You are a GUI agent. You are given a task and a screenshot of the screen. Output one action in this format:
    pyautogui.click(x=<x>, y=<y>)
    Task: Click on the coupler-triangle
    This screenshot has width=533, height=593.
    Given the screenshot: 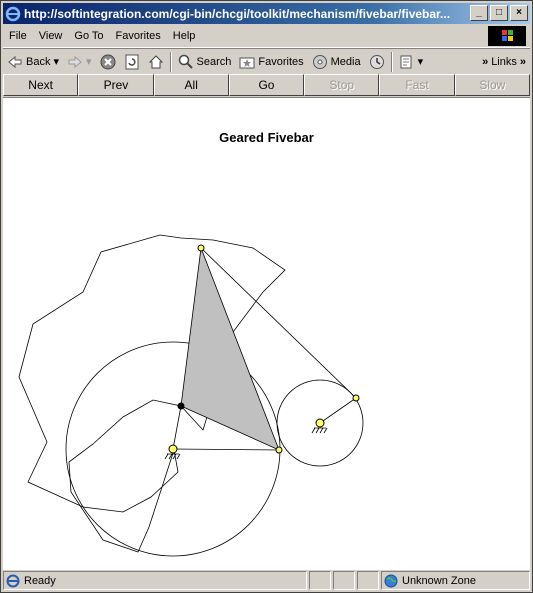 What is the action you would take?
    pyautogui.click(x=230, y=349)
    